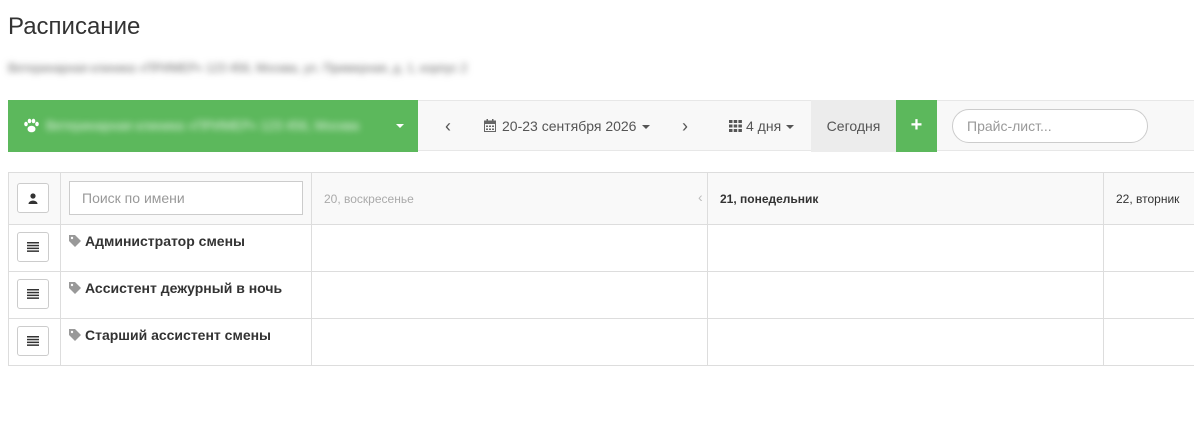  What do you see at coordinates (1148, 199) in the screenshot?
I see `day-header-tuesday: 22, вторник` at bounding box center [1148, 199].